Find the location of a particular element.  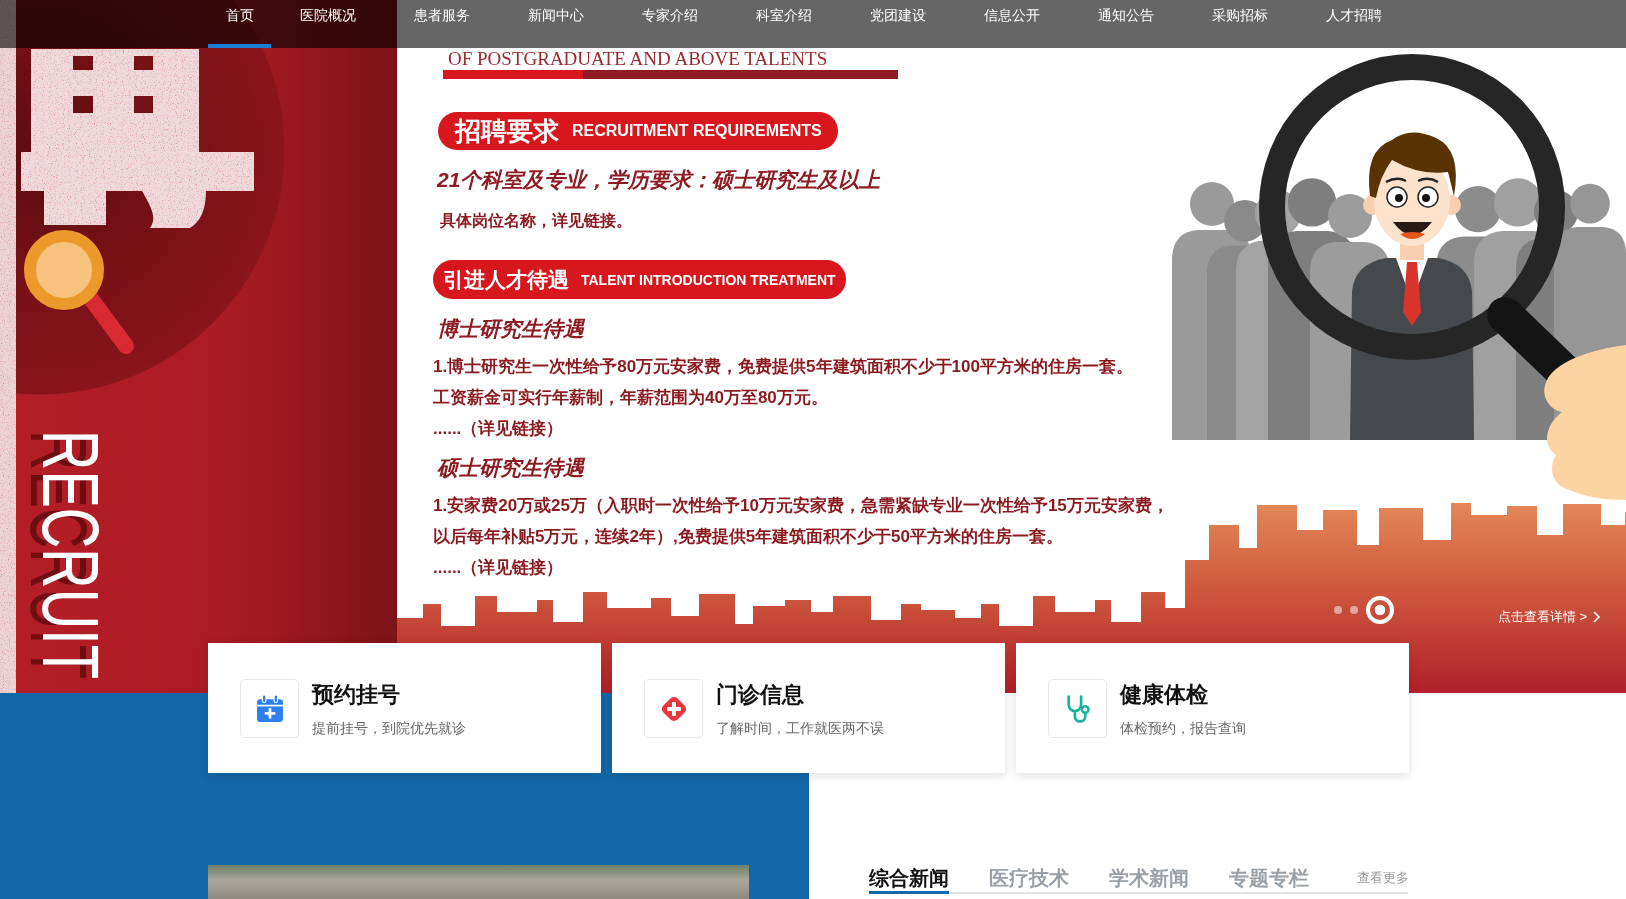

section-title: 招聘要求 is located at coordinates (507, 131).